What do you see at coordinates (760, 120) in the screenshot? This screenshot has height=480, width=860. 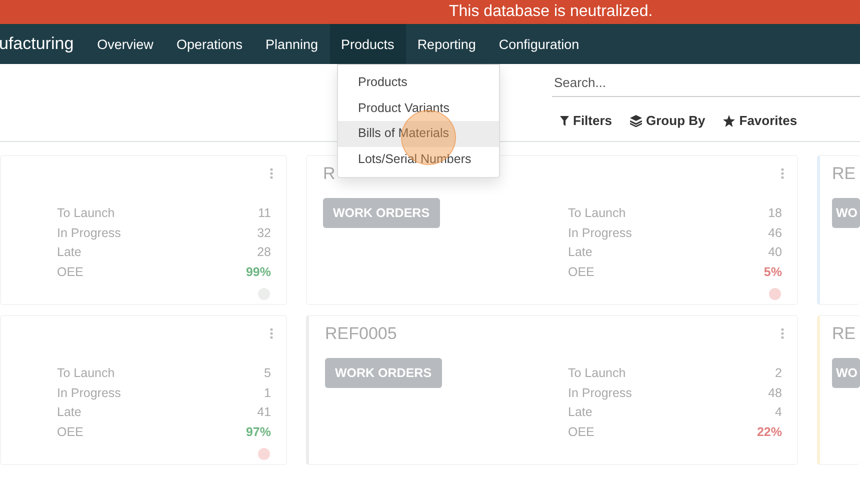 I see `filter-toolbar-button: Favorites` at bounding box center [760, 120].